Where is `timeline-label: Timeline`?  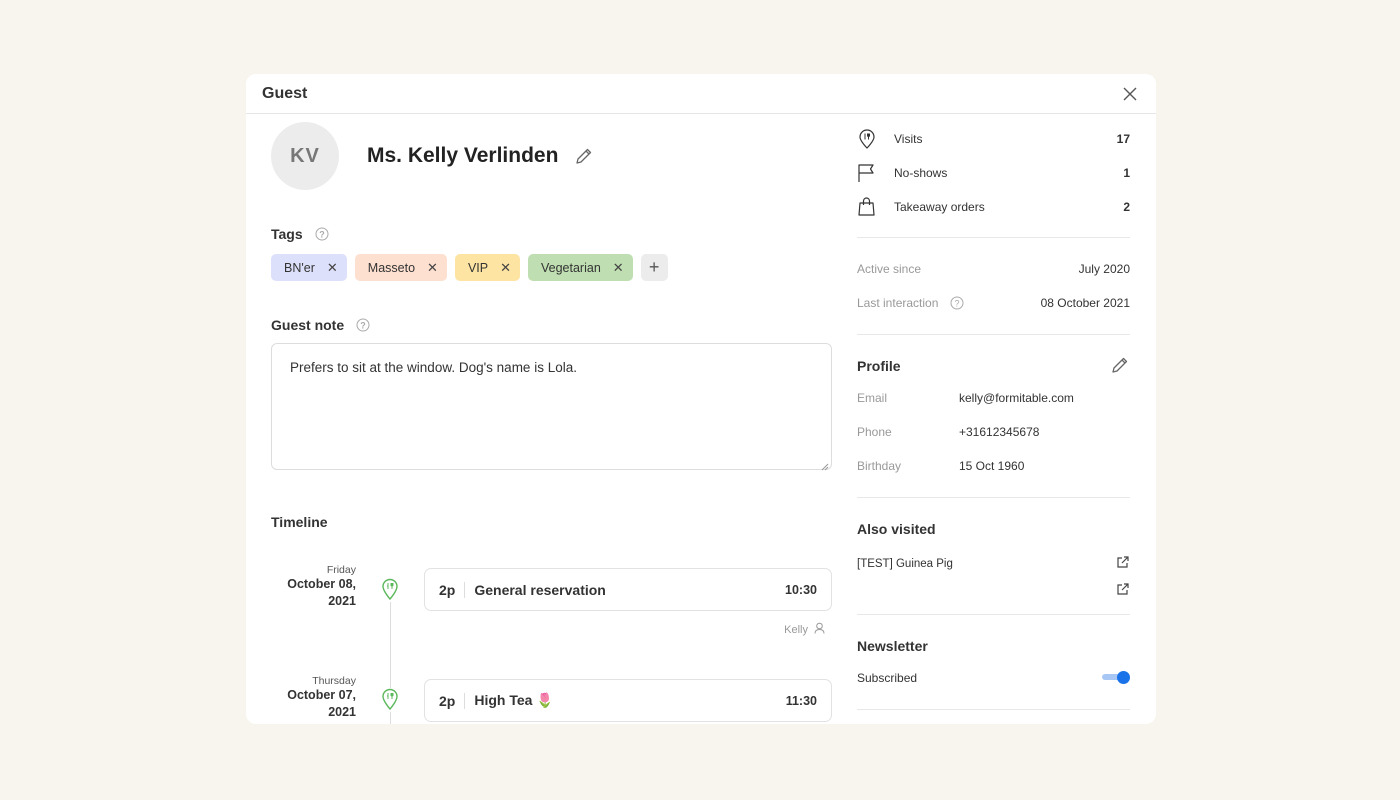
timeline-label: Timeline is located at coordinates (299, 522).